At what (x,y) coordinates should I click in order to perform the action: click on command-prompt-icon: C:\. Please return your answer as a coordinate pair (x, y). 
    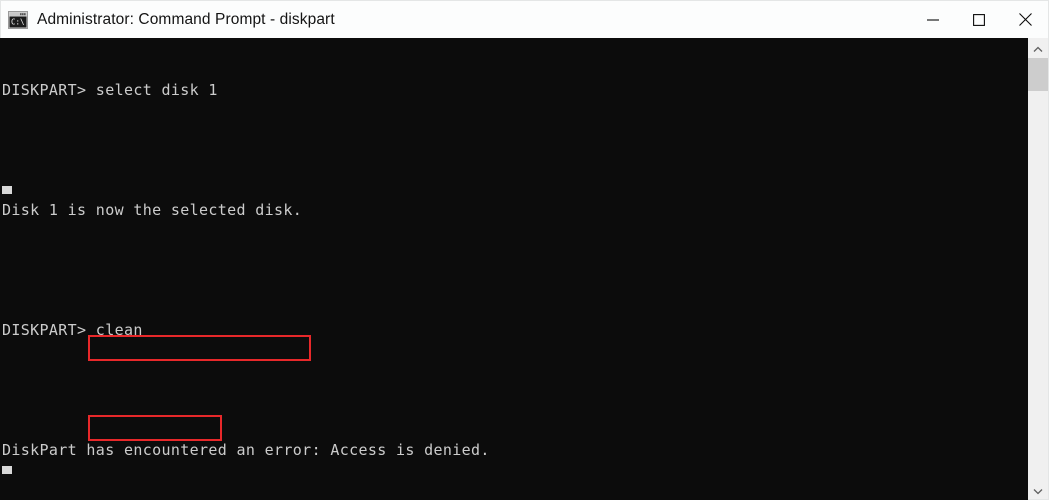
    Looking at the image, I should click on (18, 19).